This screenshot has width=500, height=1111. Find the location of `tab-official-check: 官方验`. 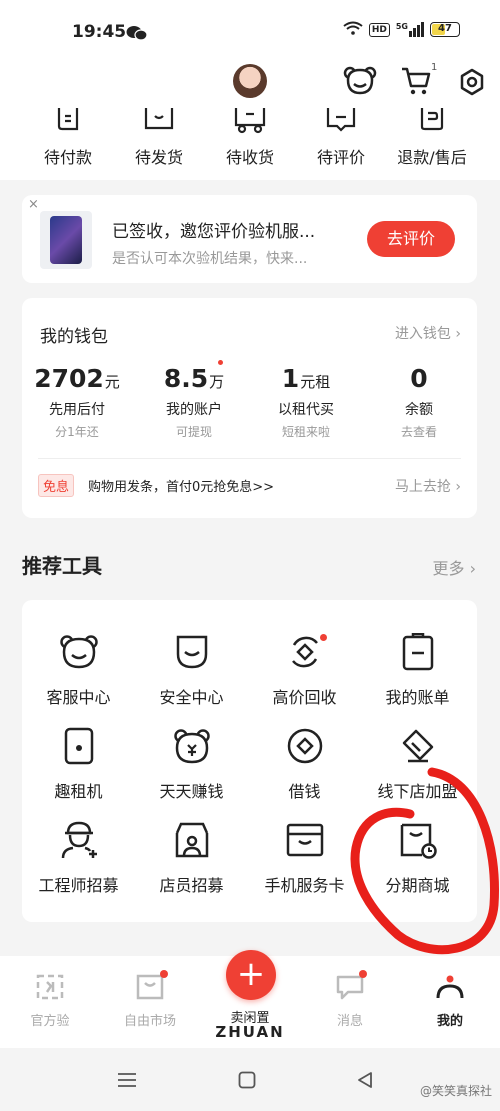

tab-official-check: 官方验 is located at coordinates (50, 1001).